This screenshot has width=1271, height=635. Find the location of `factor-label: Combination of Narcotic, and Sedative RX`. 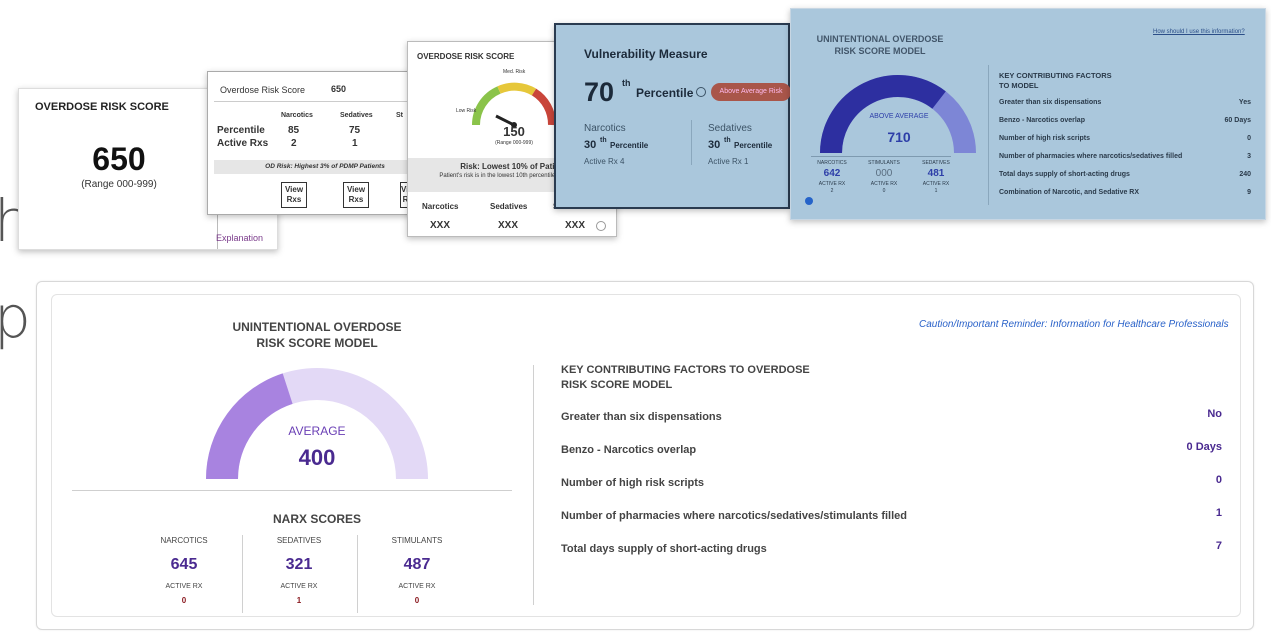

factor-label: Combination of Narcotic, and Sedative RX is located at coordinates (1069, 192).